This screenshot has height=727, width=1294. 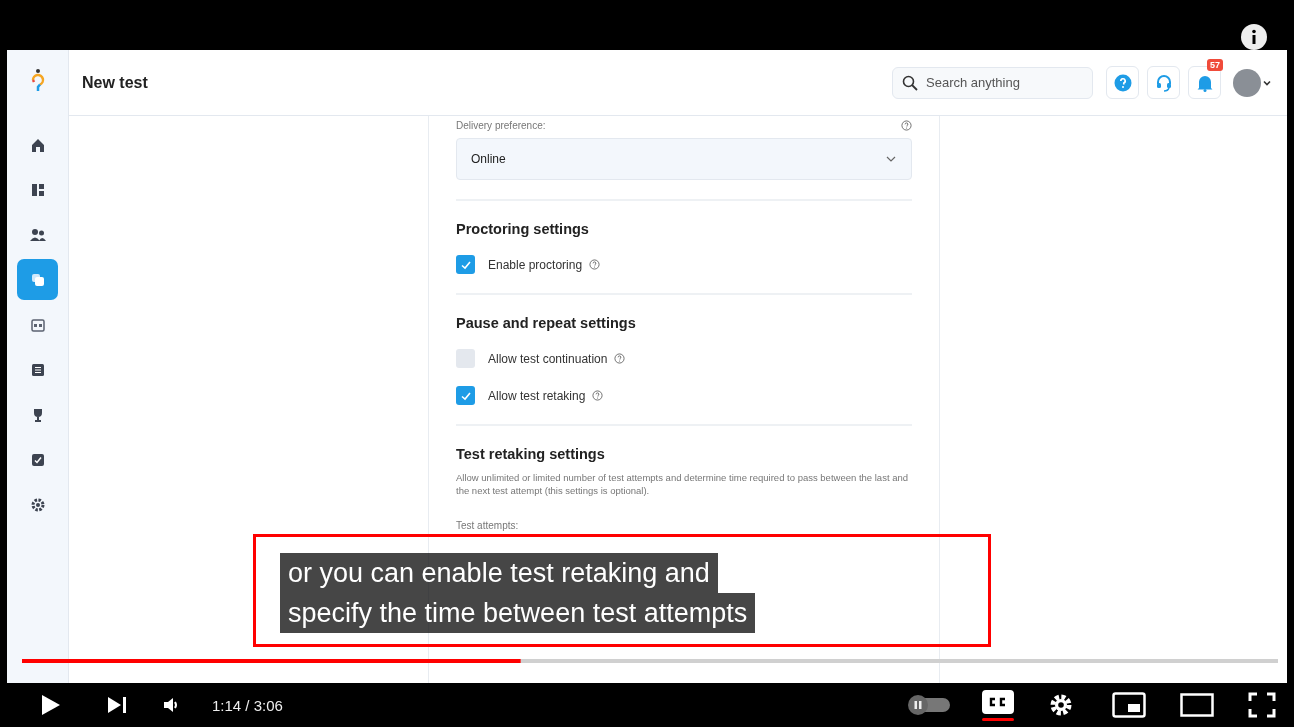 I want to click on checkbox-label: Enable proctoring, so click(x=535, y=264).